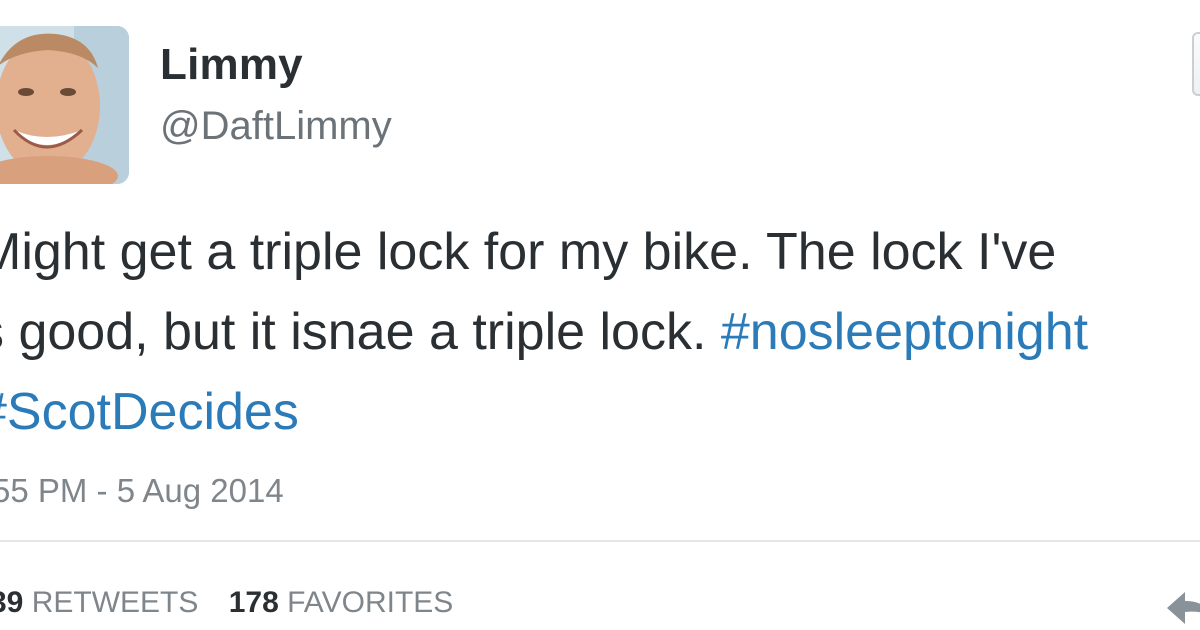 The image size is (1200, 630). I want to click on tweet-line-3: #ScotDecides, so click(600, 412).